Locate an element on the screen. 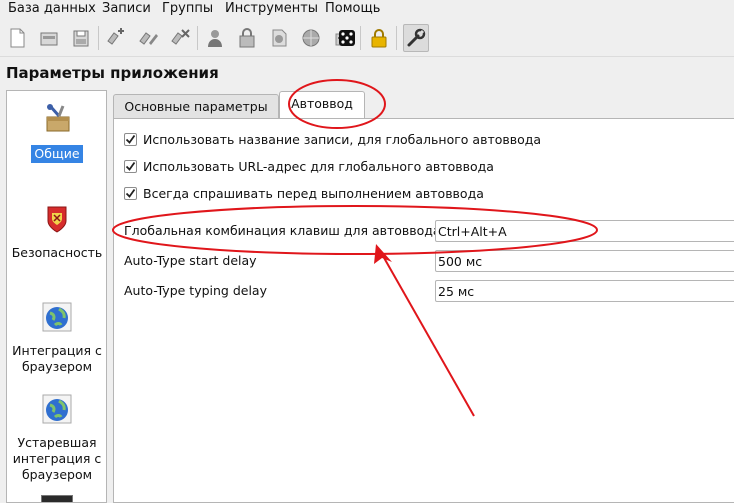 This screenshot has height=503, width=734. page-title: Параметры приложения is located at coordinates (112, 73).